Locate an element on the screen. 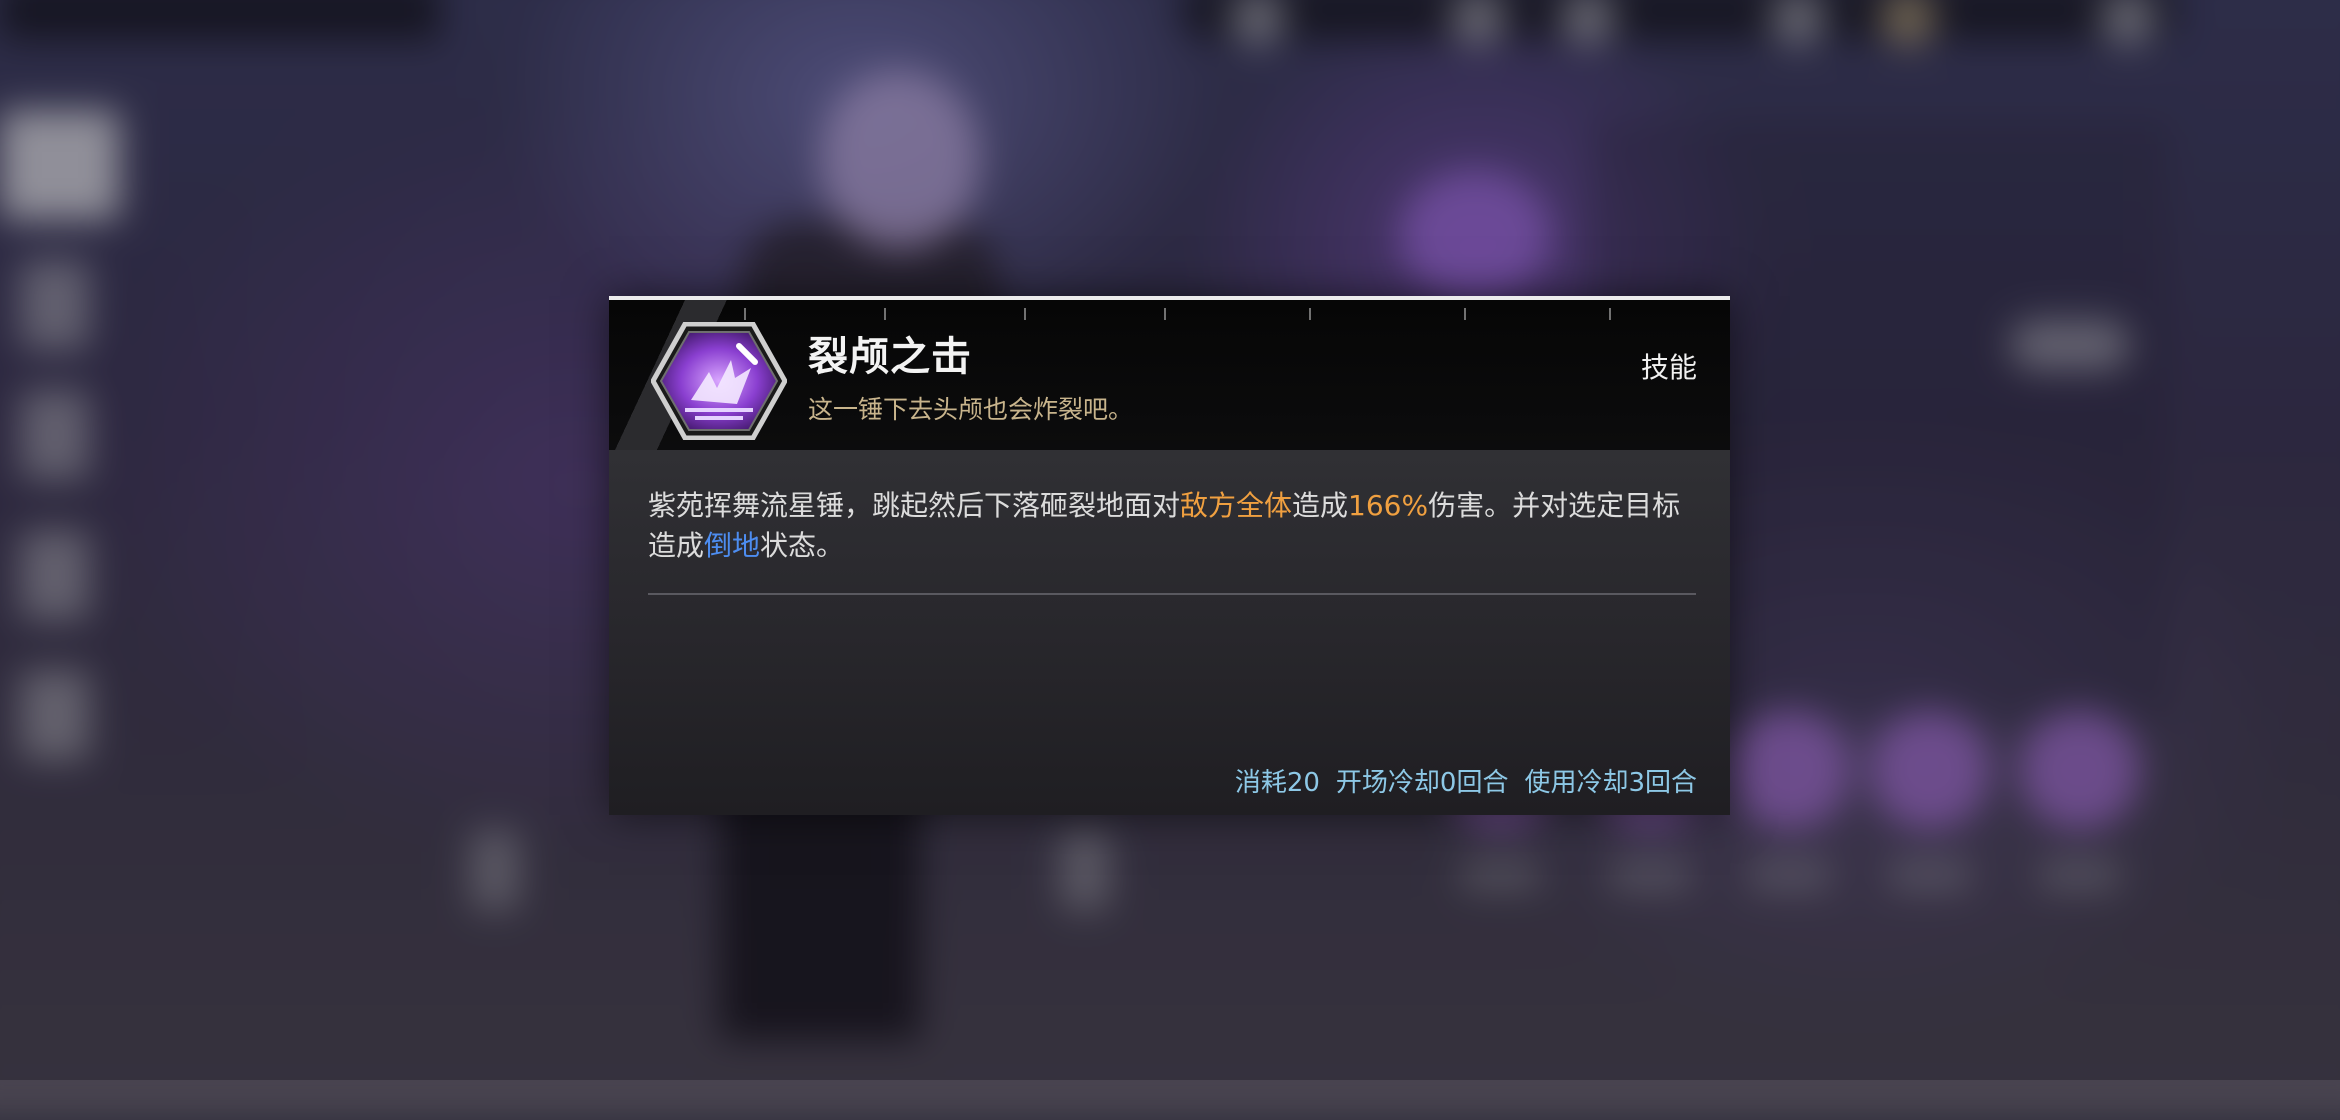 The height and width of the screenshot is (1120, 2340). skill-subtitle: 这一锤下去头颅也会炸裂吧。 is located at coordinates (971, 409).